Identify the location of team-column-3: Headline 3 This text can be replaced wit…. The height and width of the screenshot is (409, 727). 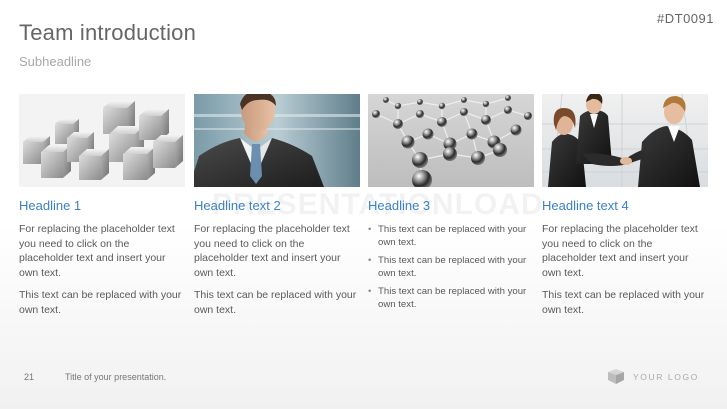
(451, 205).